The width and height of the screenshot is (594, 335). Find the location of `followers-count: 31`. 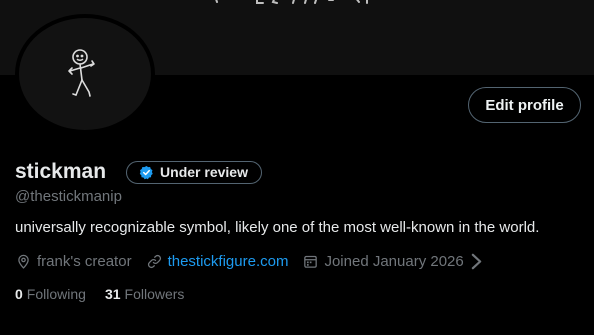

followers-count: 31 is located at coordinates (112, 294).